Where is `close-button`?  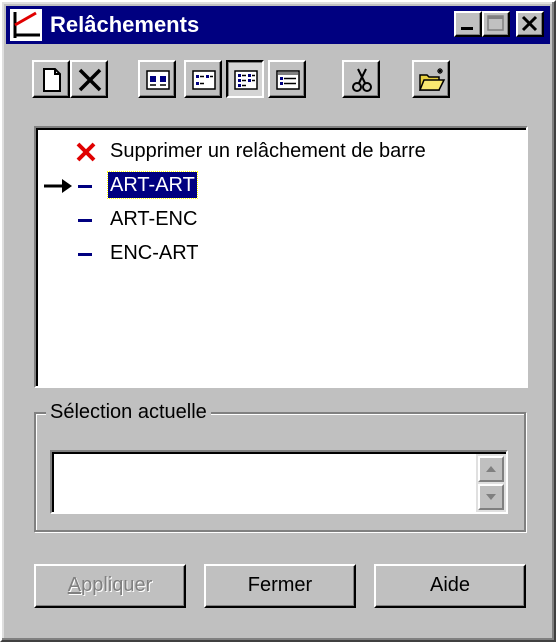 close-button is located at coordinates (530, 24).